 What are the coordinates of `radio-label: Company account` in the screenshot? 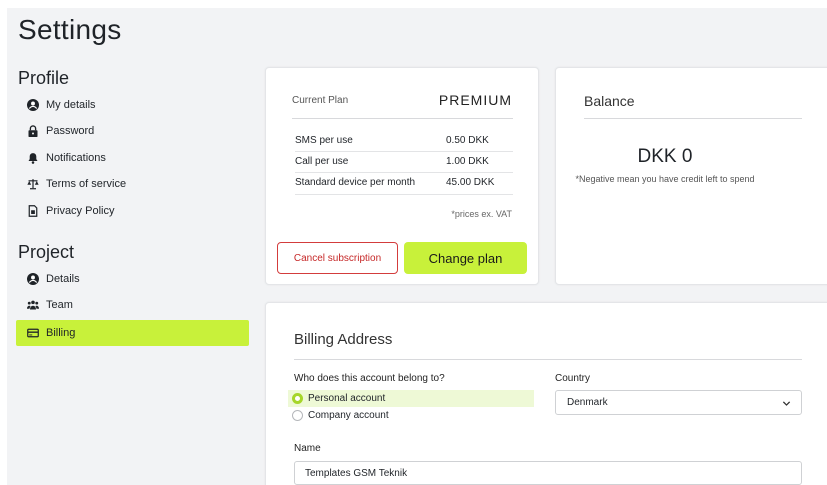 It's located at (348, 415).